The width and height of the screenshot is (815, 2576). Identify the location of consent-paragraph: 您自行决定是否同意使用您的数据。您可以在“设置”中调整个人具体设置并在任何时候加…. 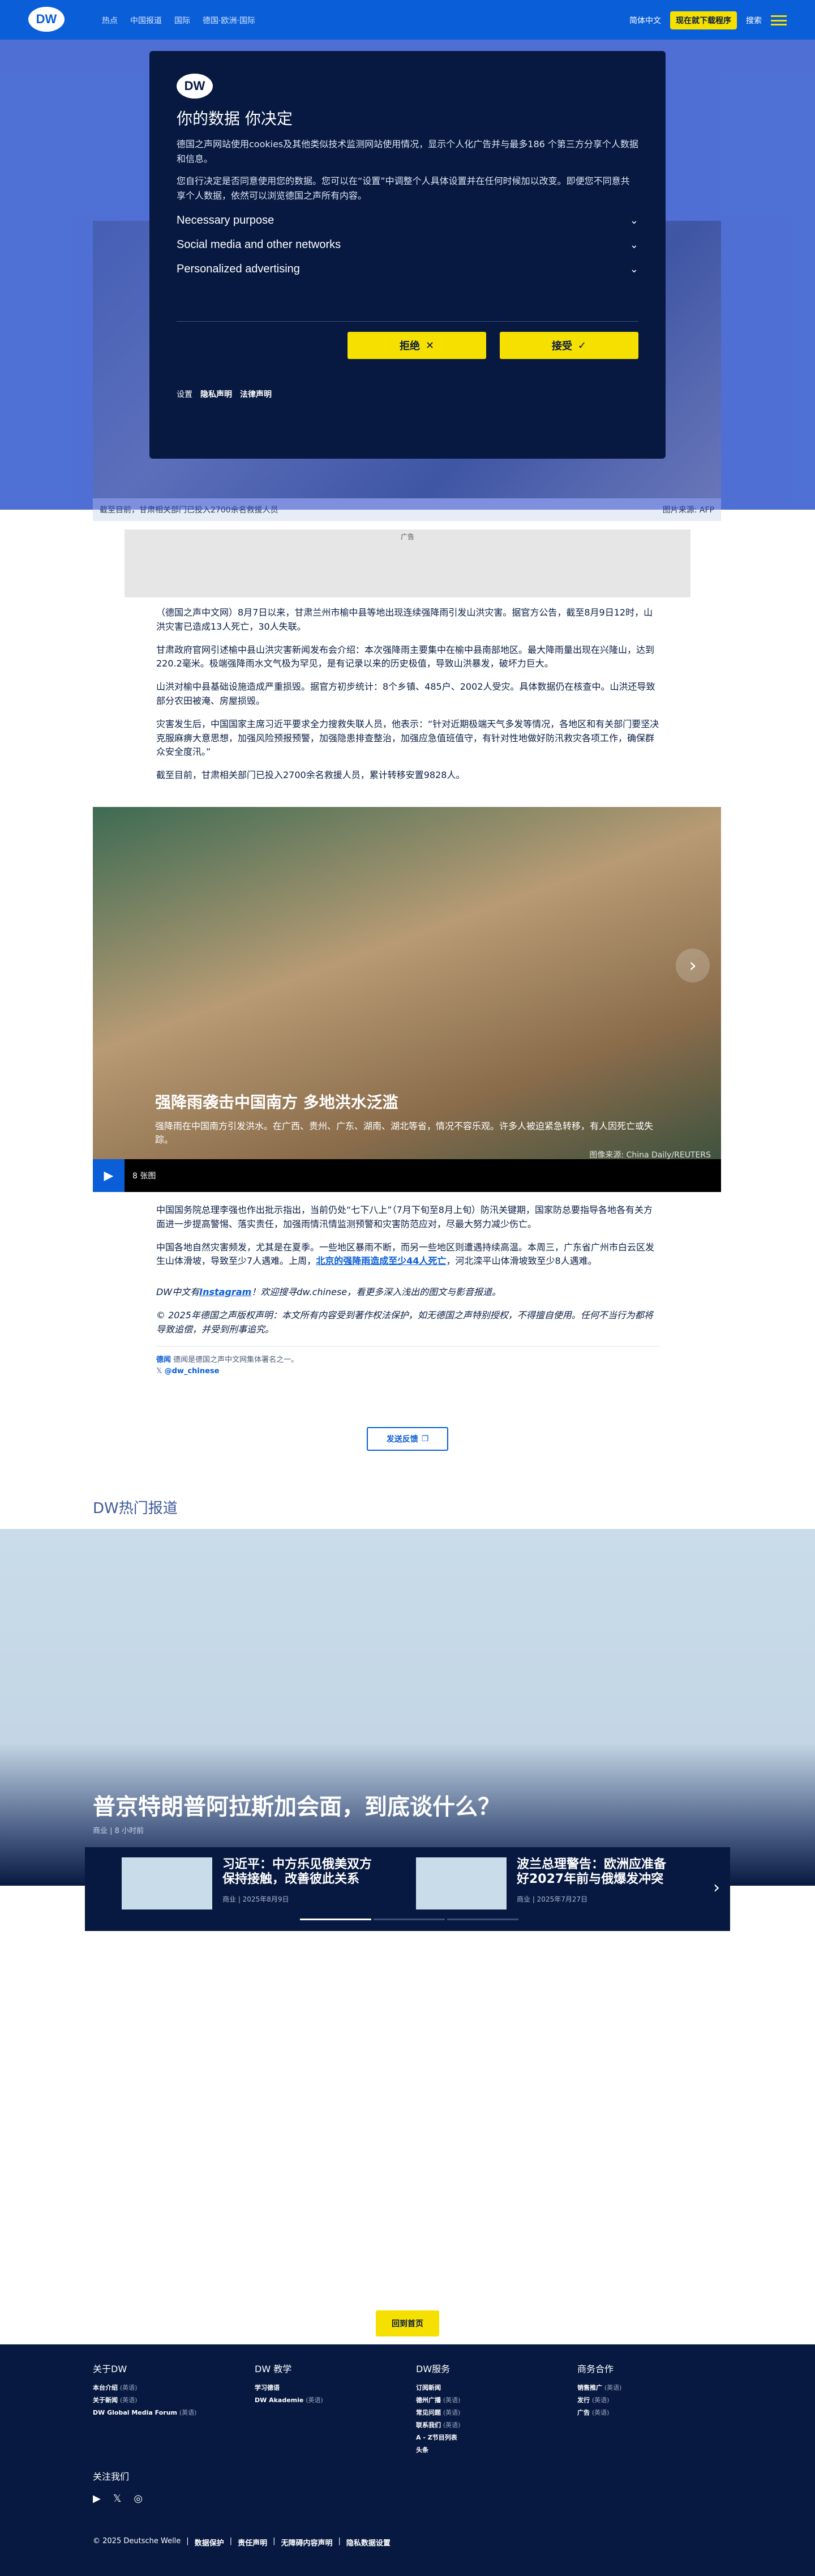
(403, 189).